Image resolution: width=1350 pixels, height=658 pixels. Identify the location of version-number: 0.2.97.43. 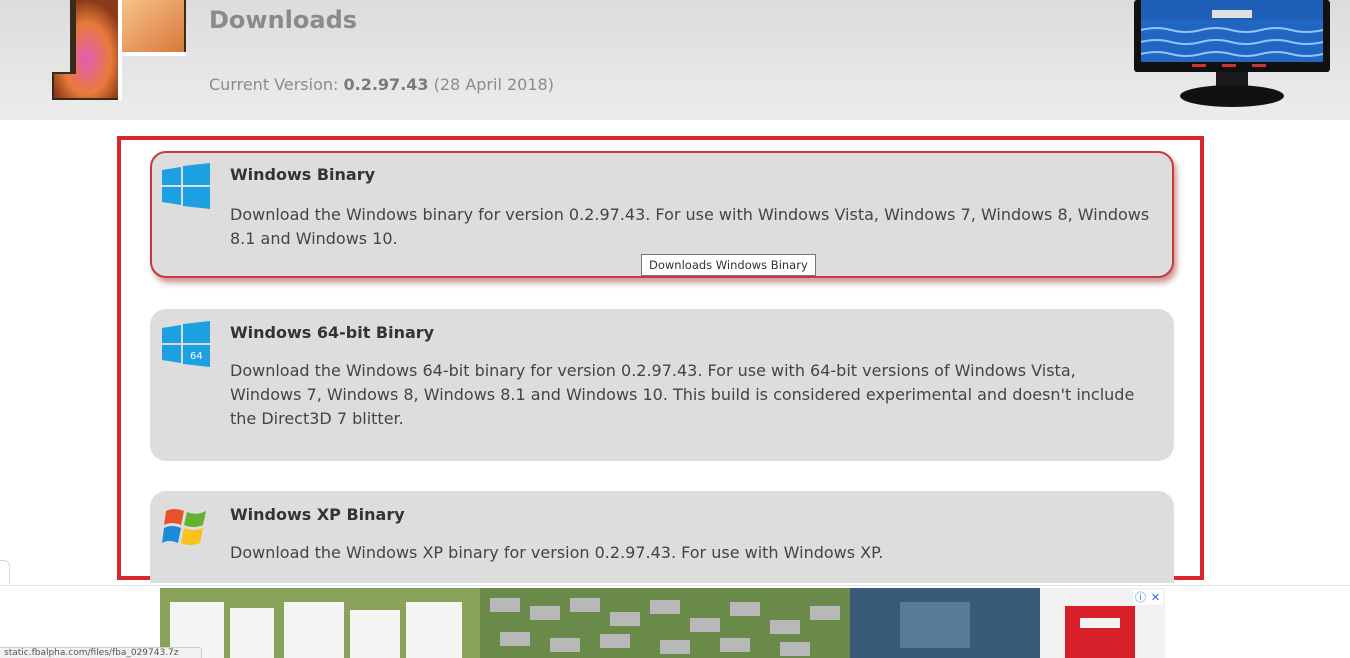
(386, 84).